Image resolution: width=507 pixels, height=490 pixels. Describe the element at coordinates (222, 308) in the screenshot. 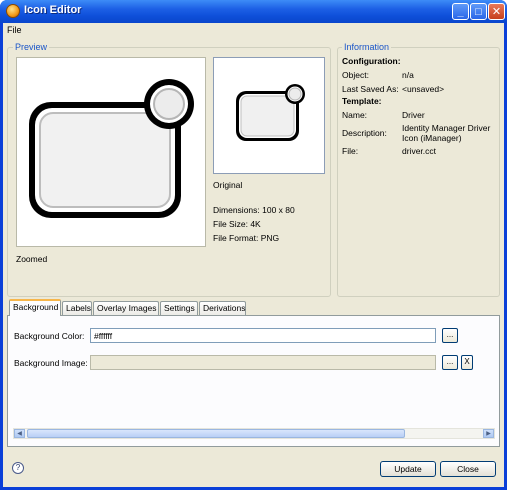

I see `tab-derivations: Derivations` at that location.